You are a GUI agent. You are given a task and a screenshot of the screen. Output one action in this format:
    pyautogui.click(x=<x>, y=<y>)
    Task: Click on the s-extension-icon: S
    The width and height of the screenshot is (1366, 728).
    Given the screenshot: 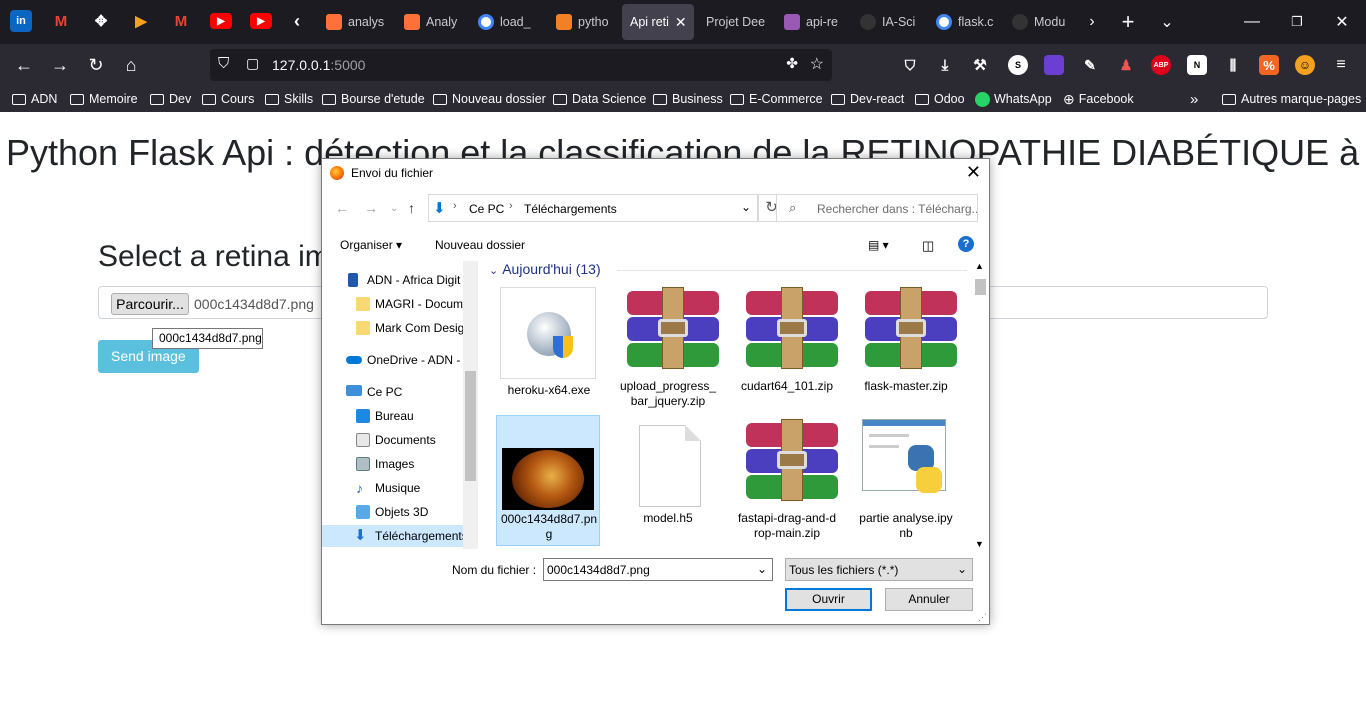 What is the action you would take?
    pyautogui.click(x=1018, y=65)
    